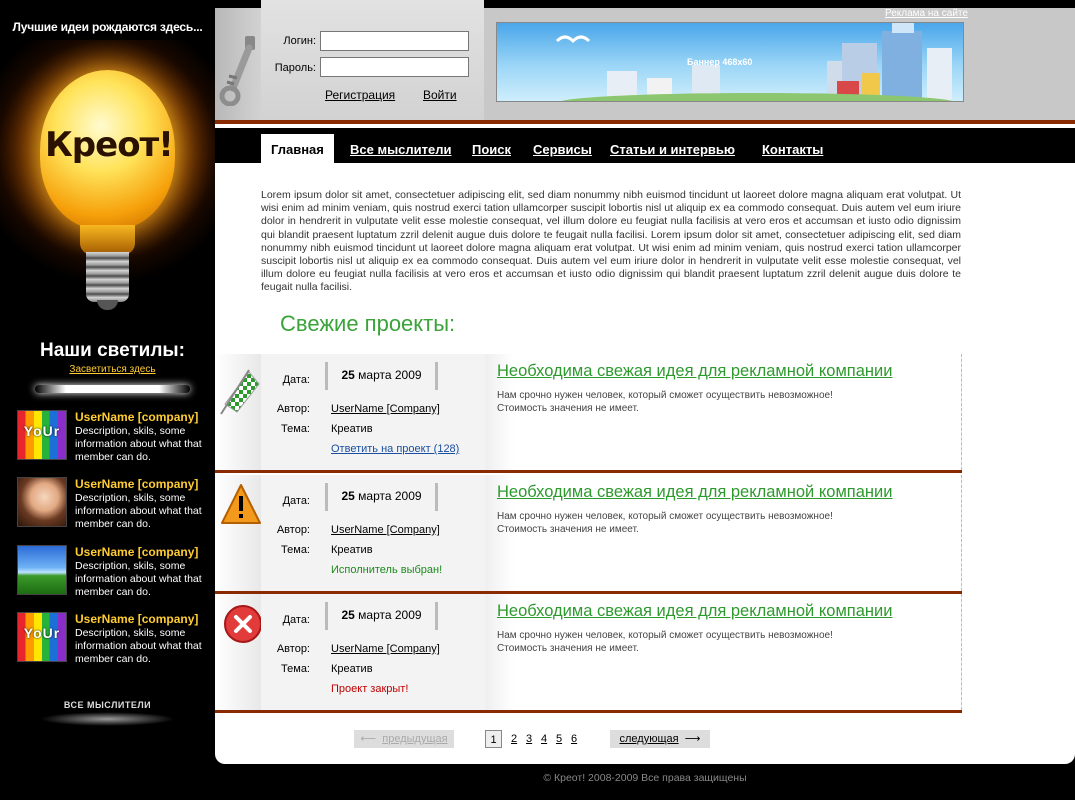 The image size is (1075, 800). Describe the element at coordinates (112, 369) in the screenshot. I see `stars-signup-link: Засветиться здесь` at that location.